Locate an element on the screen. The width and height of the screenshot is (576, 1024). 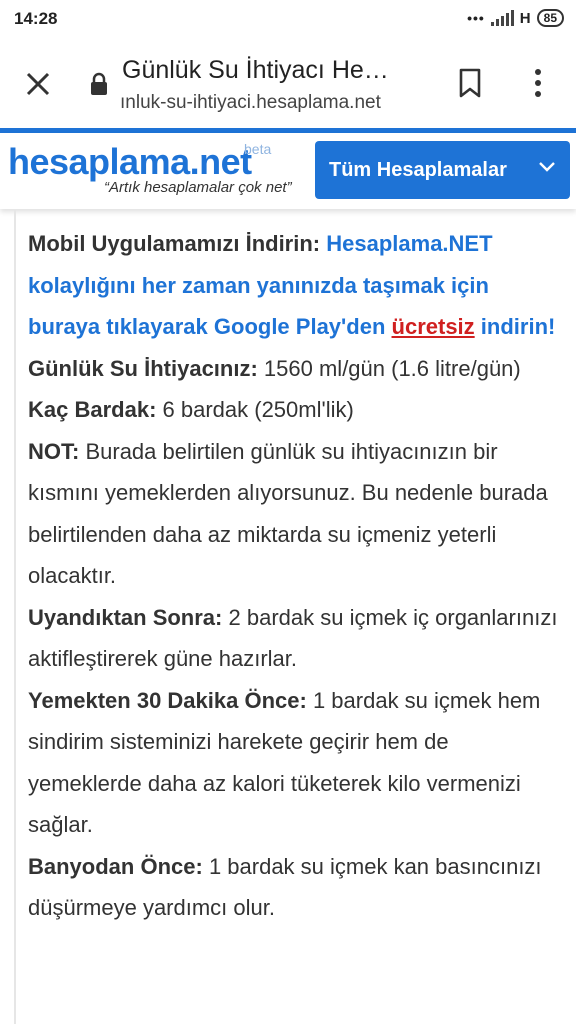
battery-icon: 85 is located at coordinates (550, 18).